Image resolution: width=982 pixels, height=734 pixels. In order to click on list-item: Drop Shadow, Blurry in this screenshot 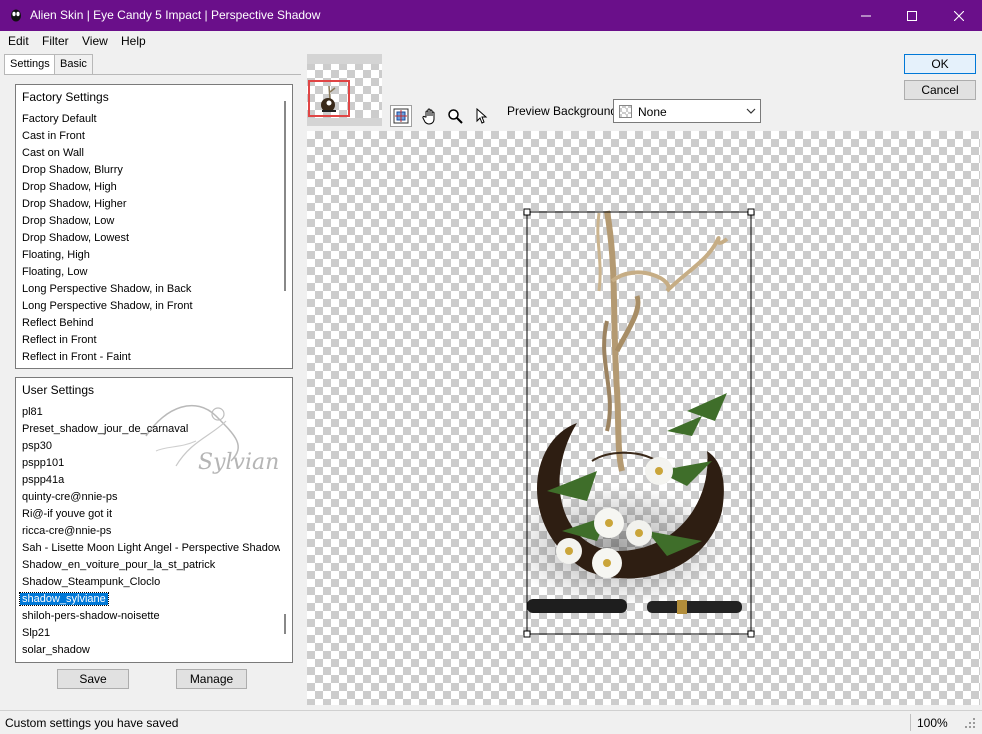, I will do `click(148, 170)`.